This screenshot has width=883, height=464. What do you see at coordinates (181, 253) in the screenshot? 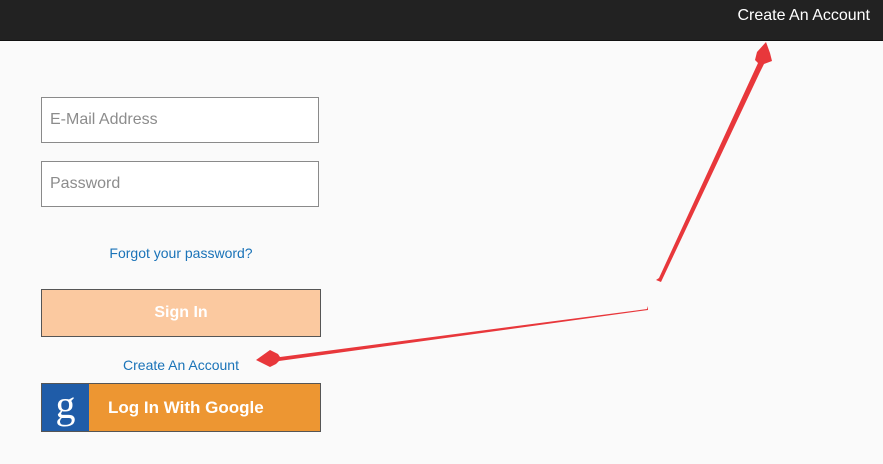
I see `forgot-password-link: Forgot your password?` at bounding box center [181, 253].